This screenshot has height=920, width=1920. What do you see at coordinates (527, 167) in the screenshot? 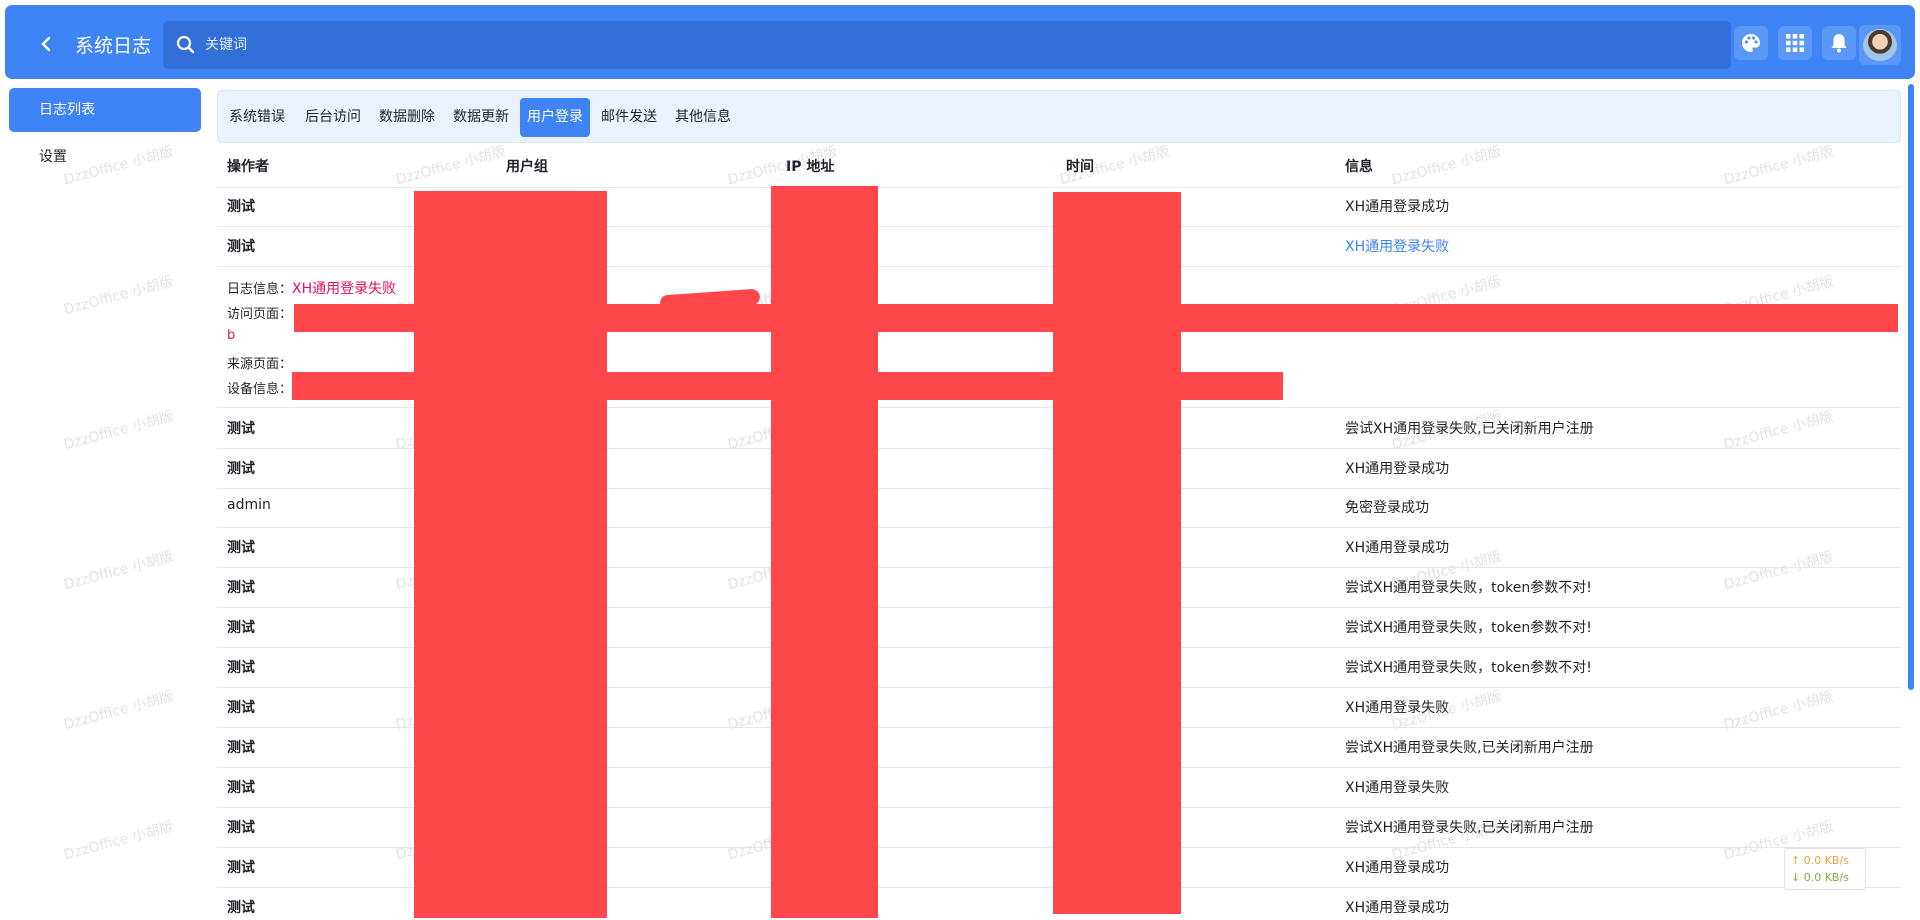
I see `column-header-user-group: 用户组` at bounding box center [527, 167].